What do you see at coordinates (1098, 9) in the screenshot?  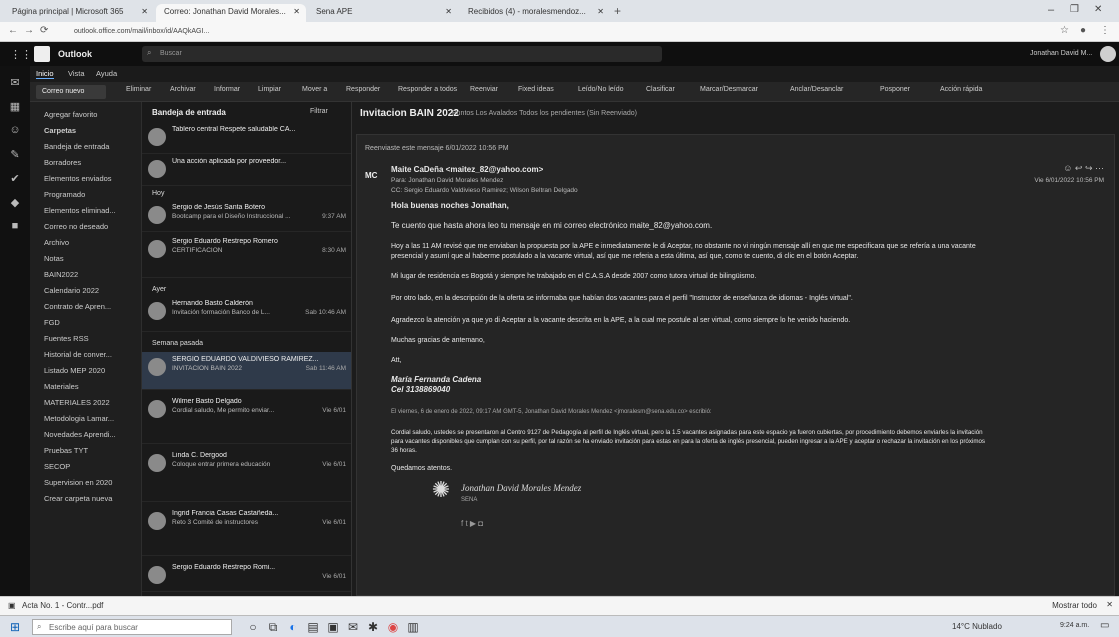 I see `close-window-button: ✕` at bounding box center [1098, 9].